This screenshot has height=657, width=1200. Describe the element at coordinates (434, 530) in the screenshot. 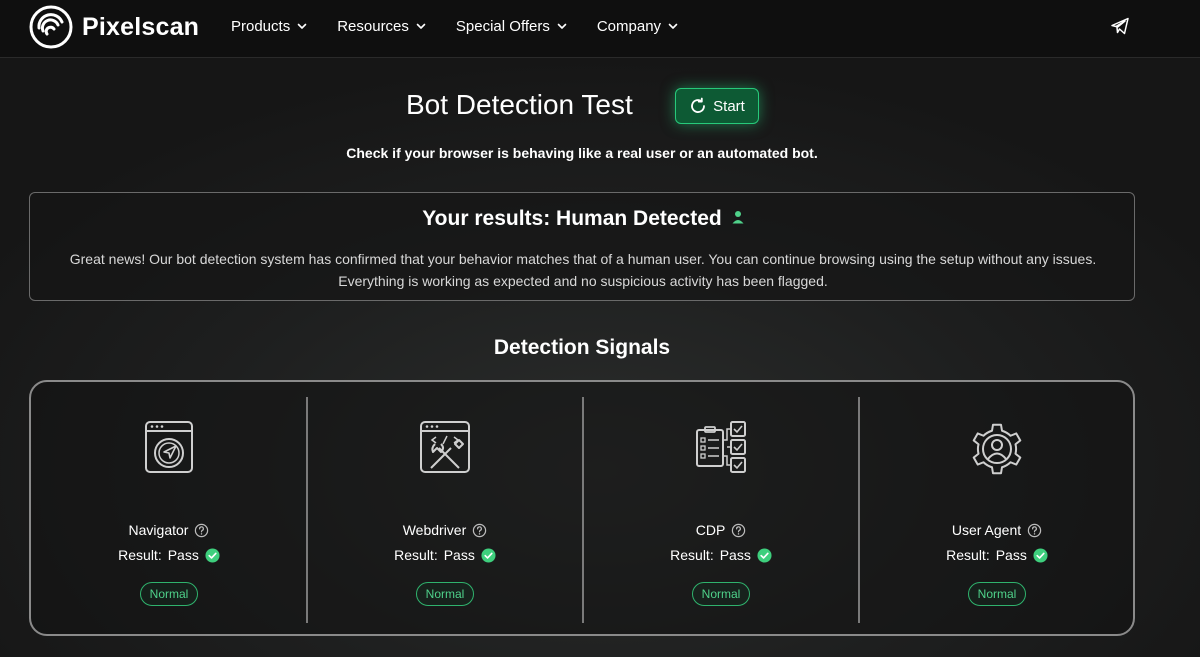

I see `signal-name: Webdriver` at that location.